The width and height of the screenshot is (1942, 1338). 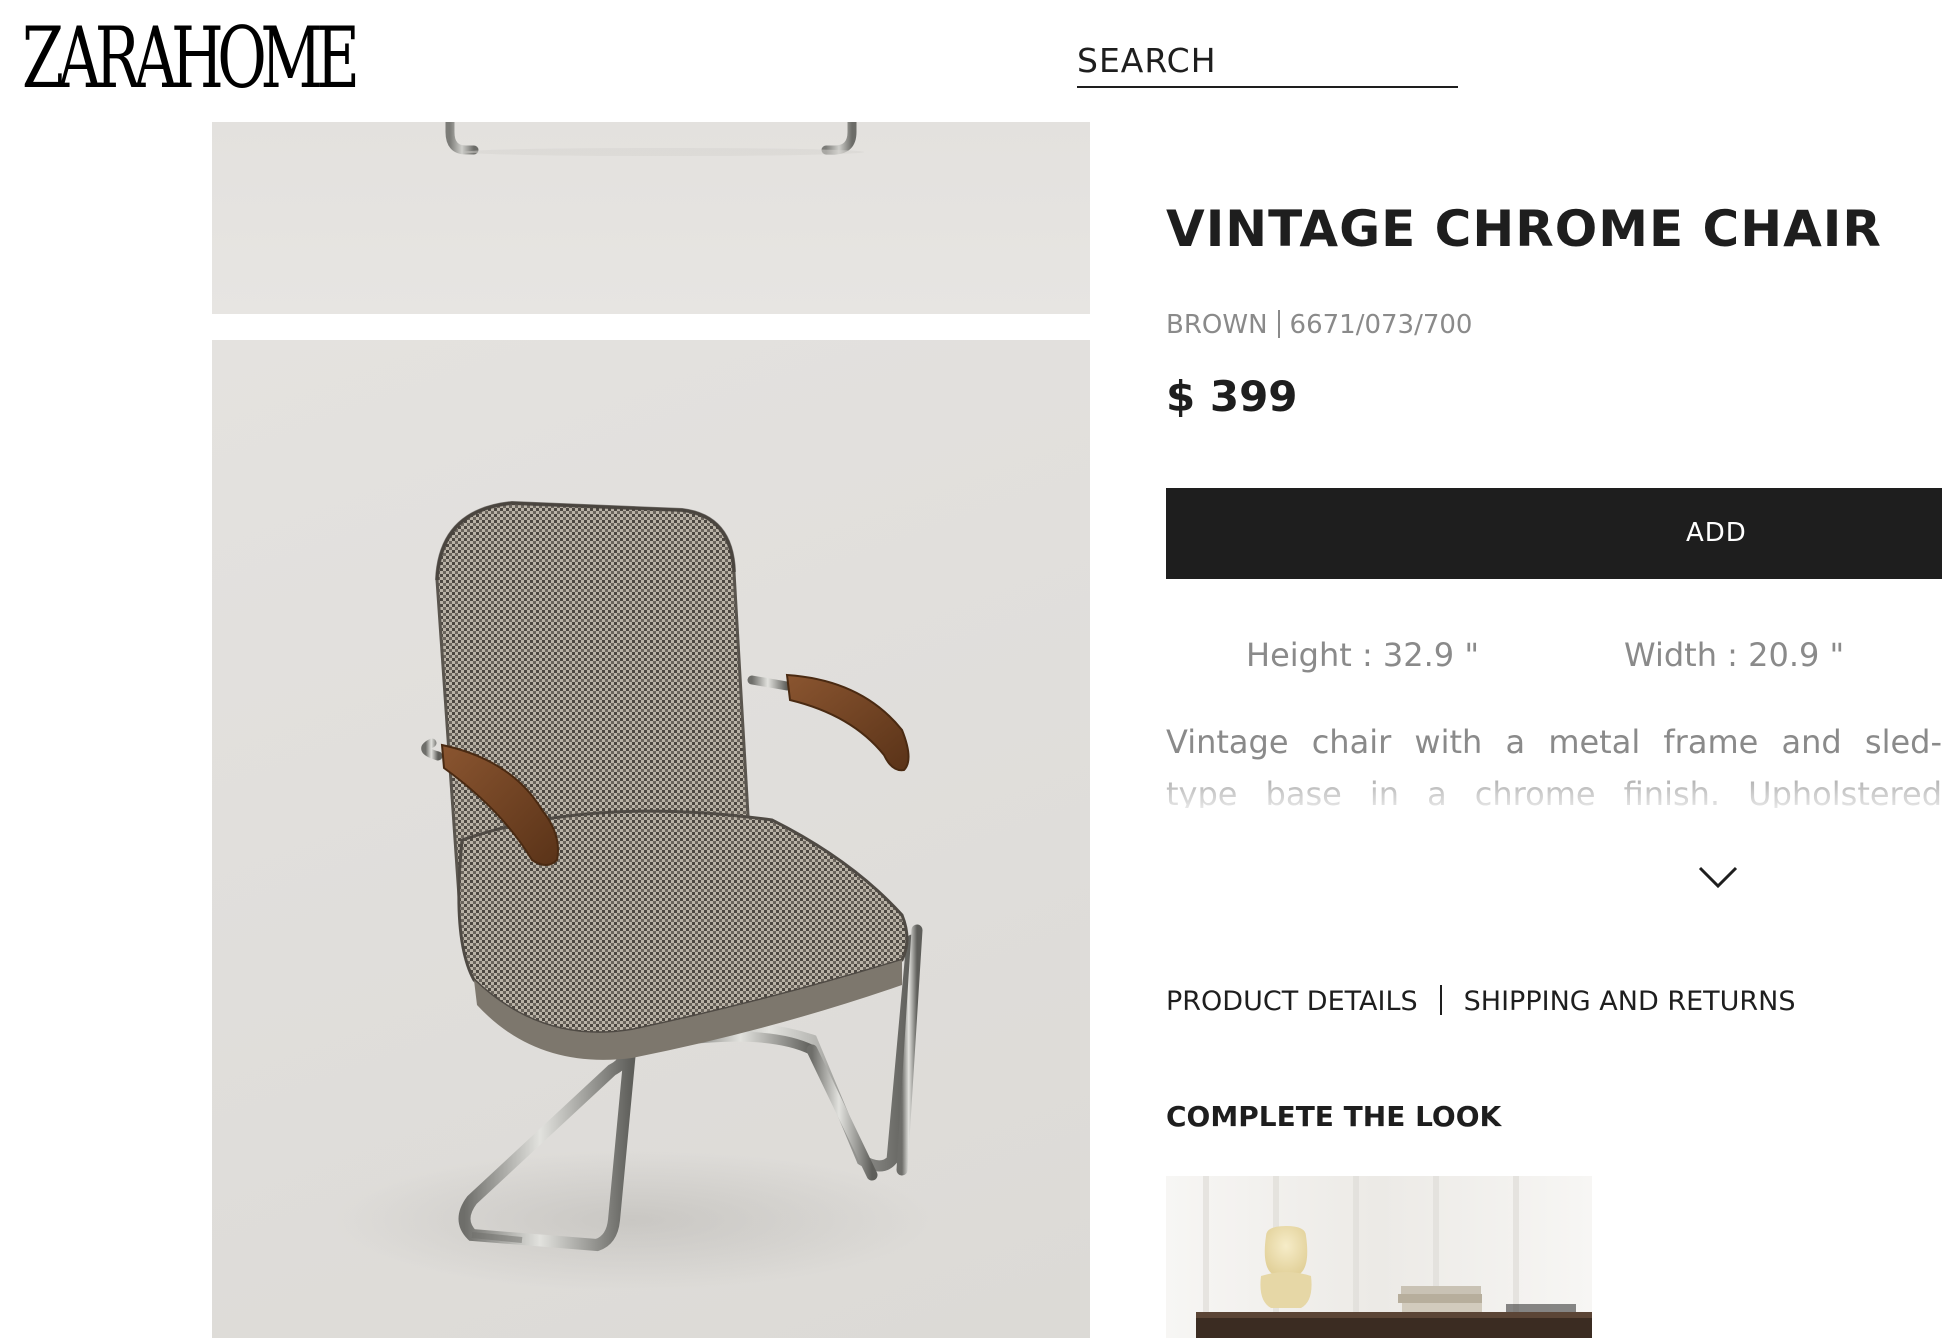 What do you see at coordinates (1716, 533) in the screenshot?
I see `add-button-label: ADD` at bounding box center [1716, 533].